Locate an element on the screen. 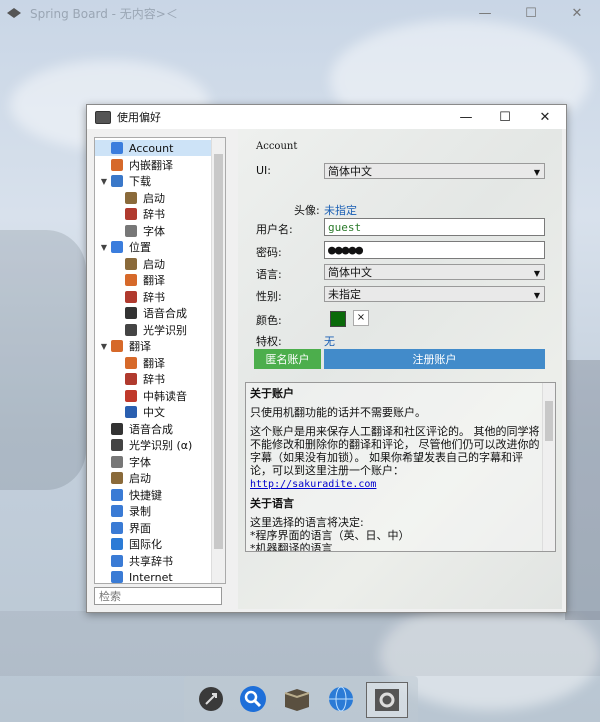 Image resolution: width=600 pixels, height=722 pixels. help-scroll-thumb is located at coordinates (549, 421).